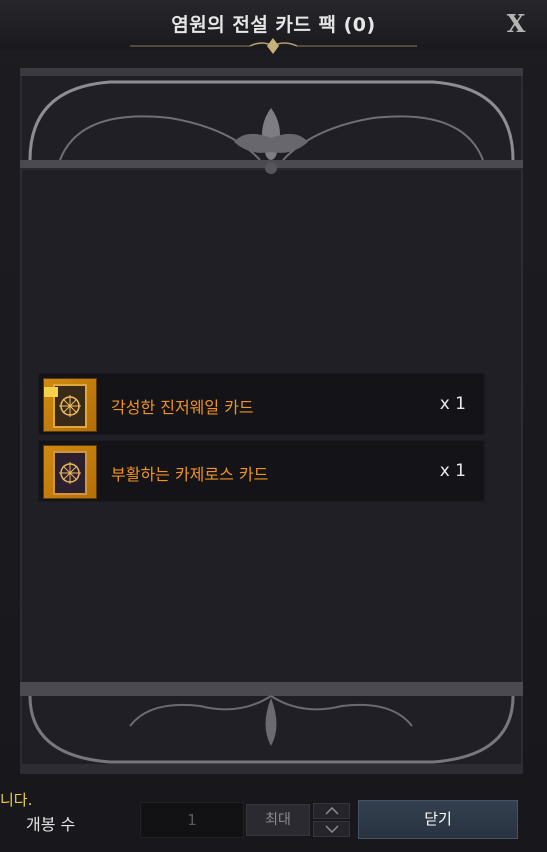 This screenshot has height=852, width=547. I want to click on list-item: 부활하는 카제로스 카드 x 1, so click(261, 471).